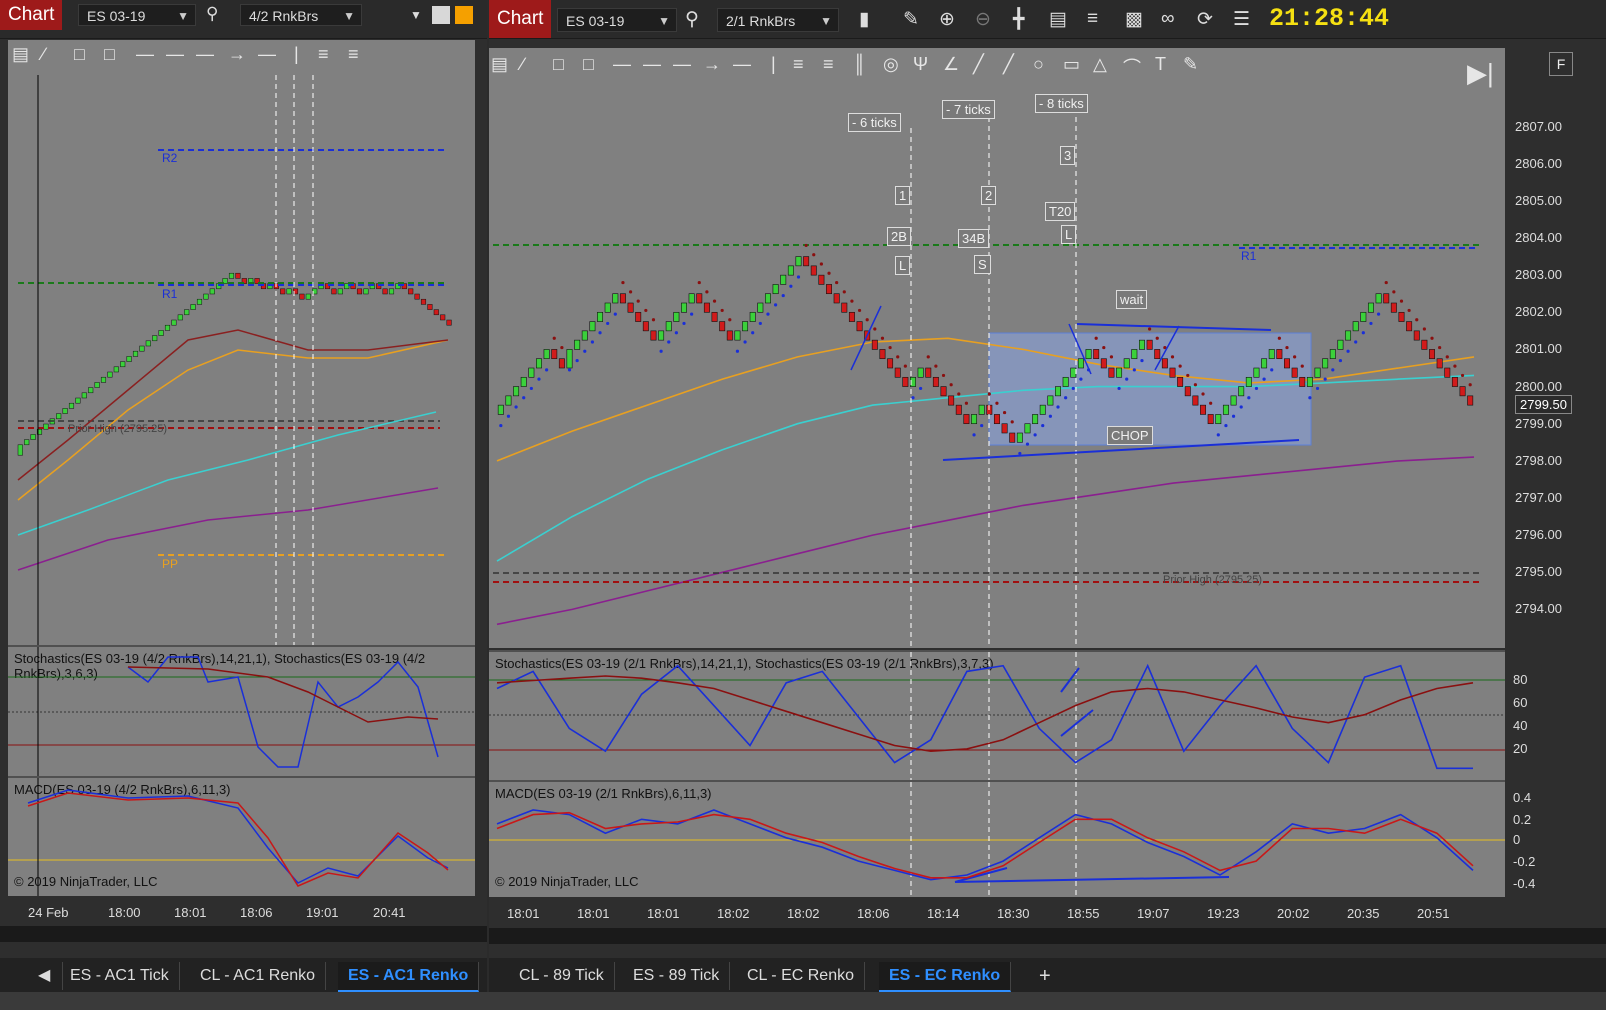 The image size is (1606, 1010). Describe the element at coordinates (899, 236) in the screenshot. I see `b2b-label: 2B` at that location.